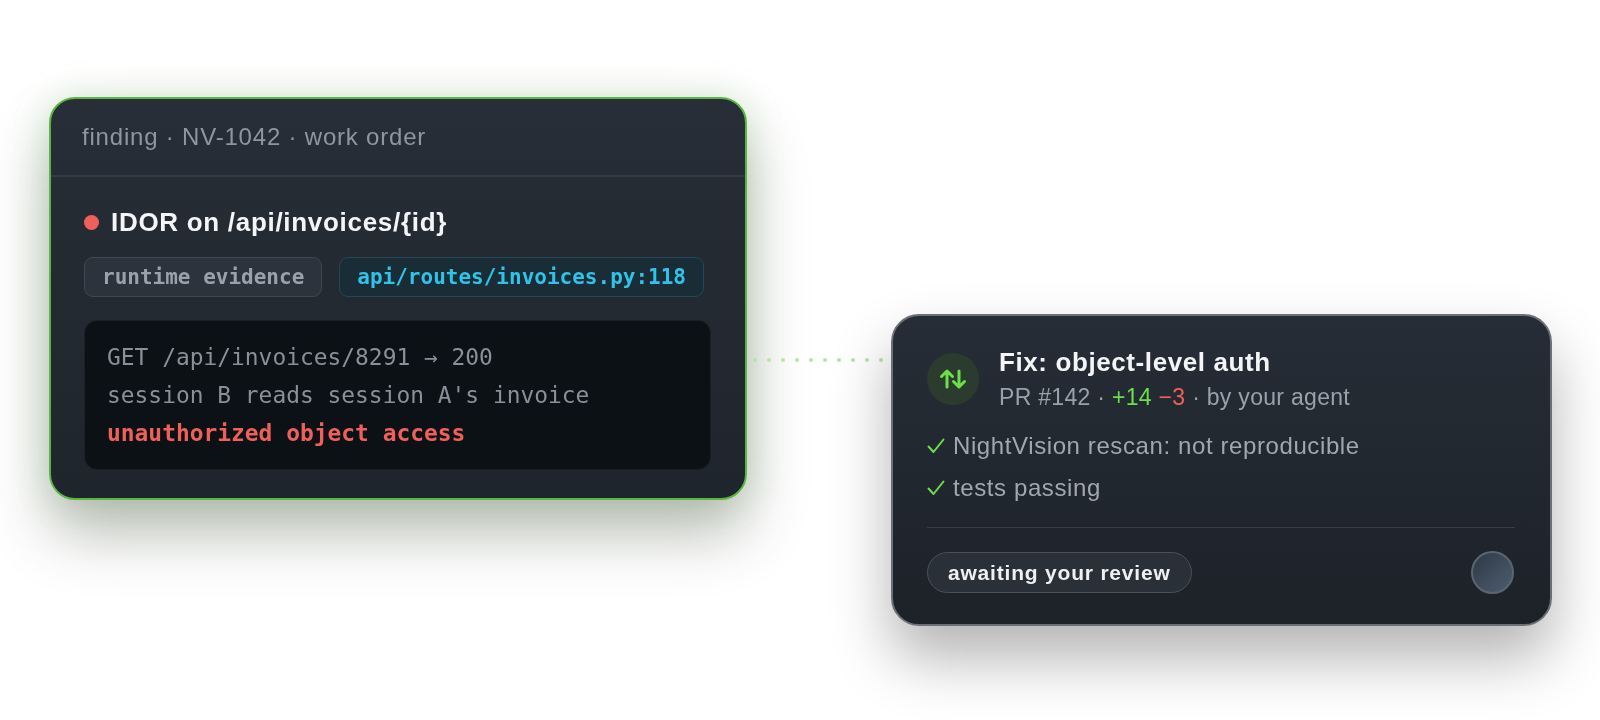 This screenshot has height=720, width=1600. What do you see at coordinates (286, 433) in the screenshot?
I see `log-alert-line: unauthorized object access` at bounding box center [286, 433].